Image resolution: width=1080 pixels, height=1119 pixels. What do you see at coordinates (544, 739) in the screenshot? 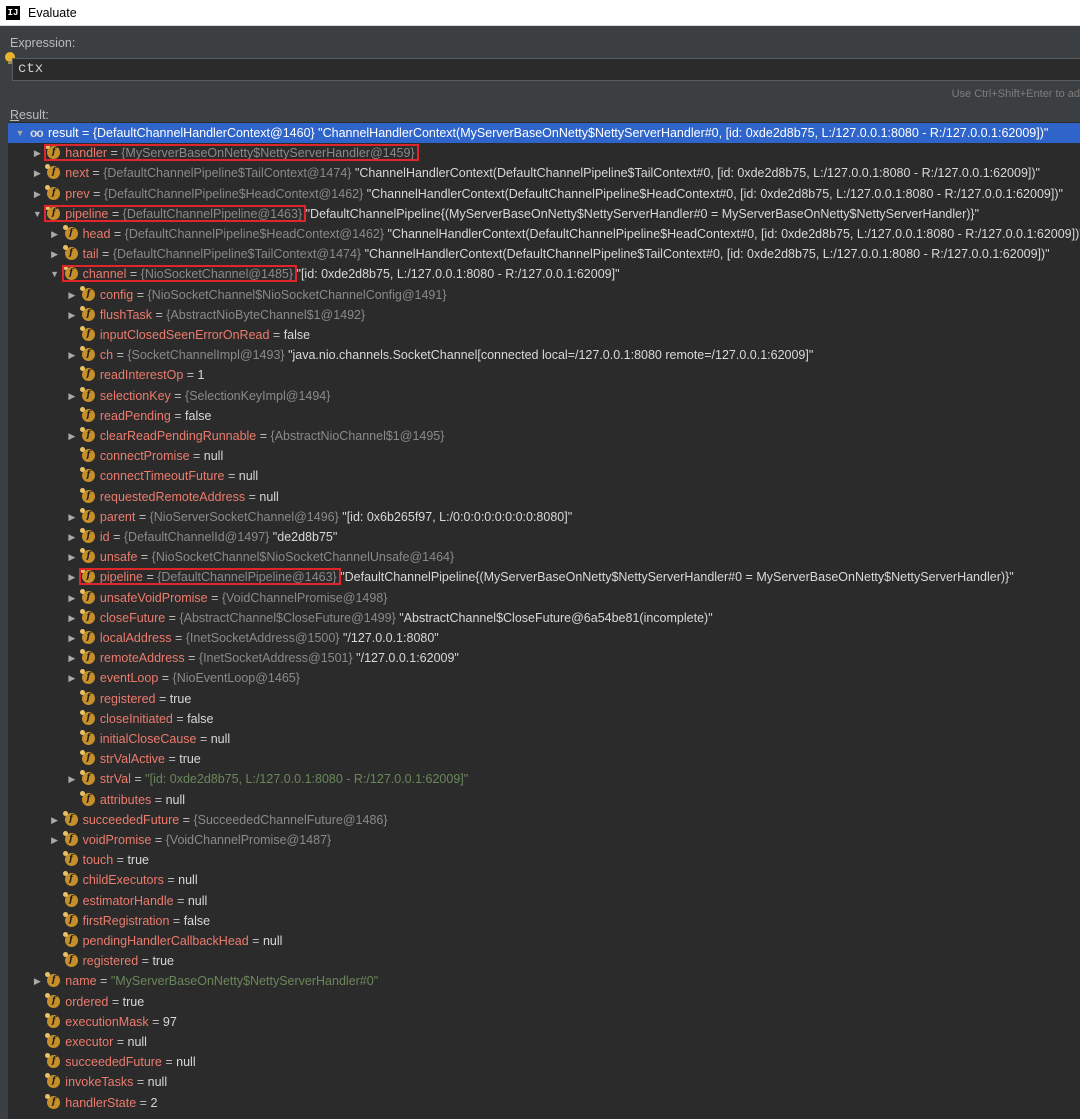
I see `tree-row-initialclosecause: f initialCloseCause = null` at bounding box center [544, 739].